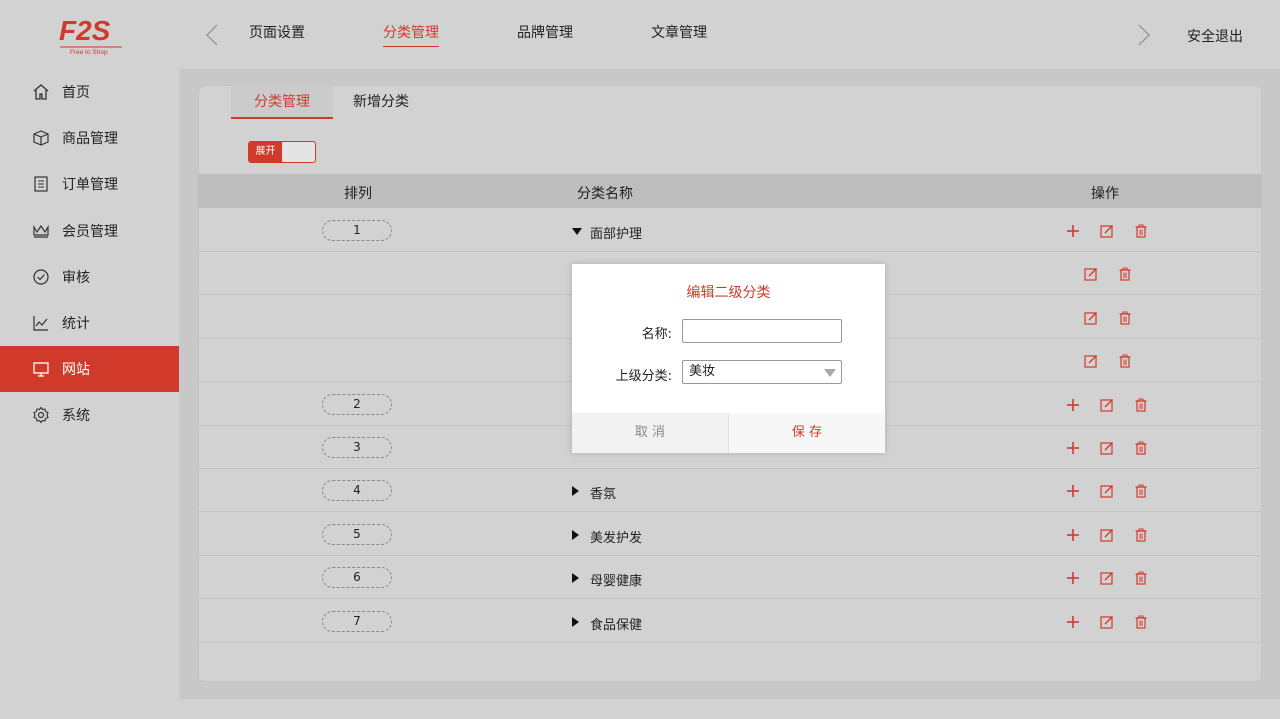 This screenshot has height=719, width=1280. Describe the element at coordinates (357, 534) in the screenshot. I see `sort-order-input: 5` at that location.